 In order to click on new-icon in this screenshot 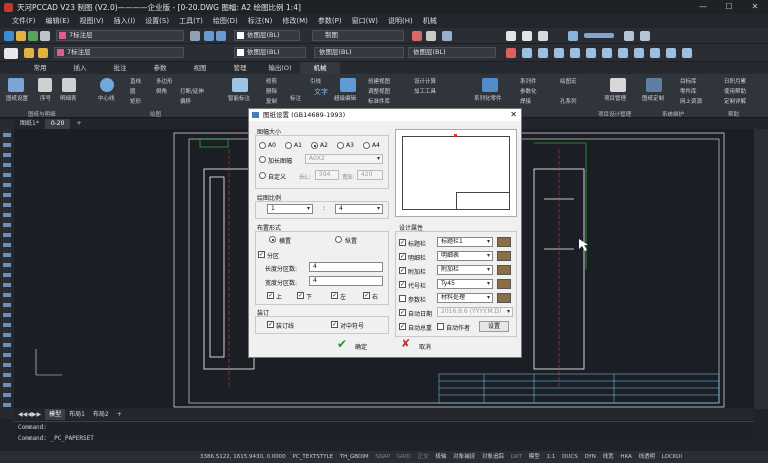, I will do `click(9, 36)`.